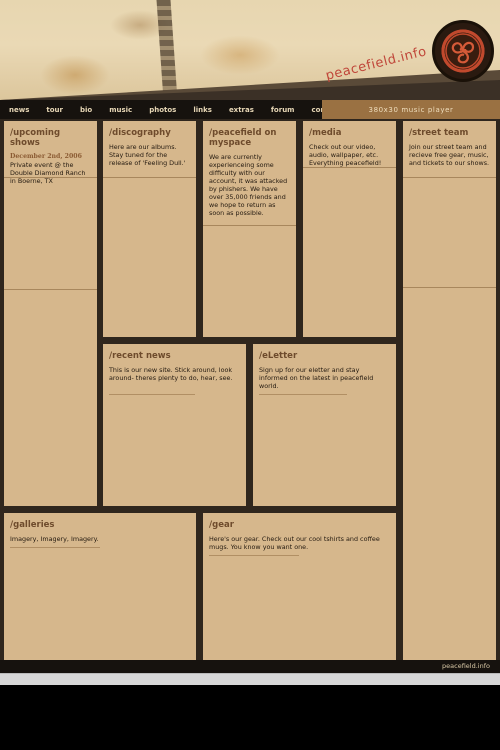 The height and width of the screenshot is (750, 500). What do you see at coordinates (100, 525) in the screenshot?
I see `panel-title: /galleries` at bounding box center [100, 525].